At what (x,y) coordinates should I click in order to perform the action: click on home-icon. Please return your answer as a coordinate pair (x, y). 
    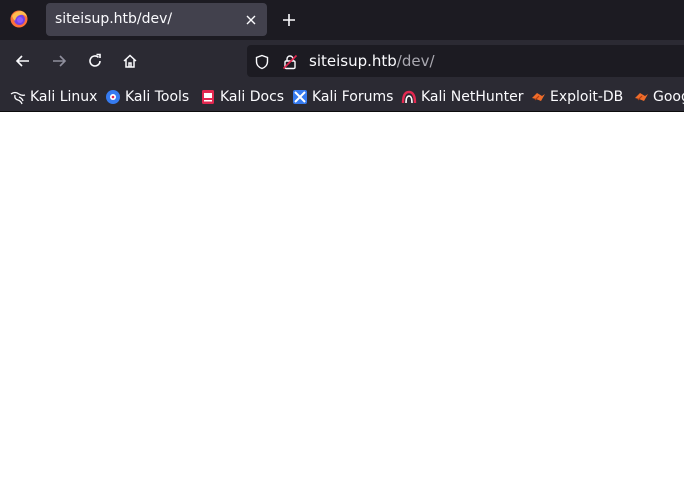
    Looking at the image, I should click on (130, 61).